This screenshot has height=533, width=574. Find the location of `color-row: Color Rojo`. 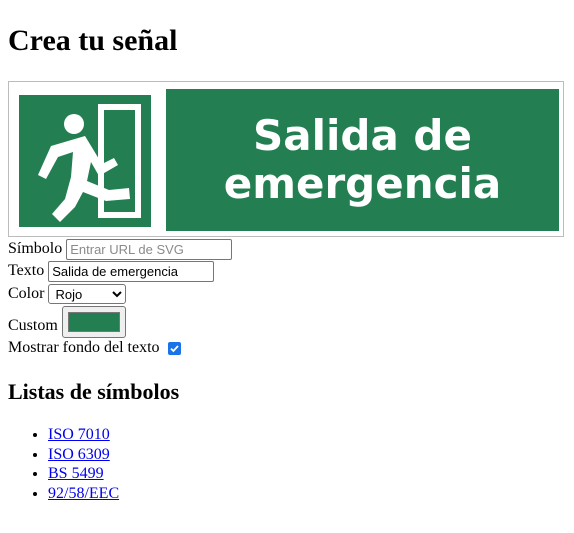

color-row: Color Rojo is located at coordinates (67, 294).